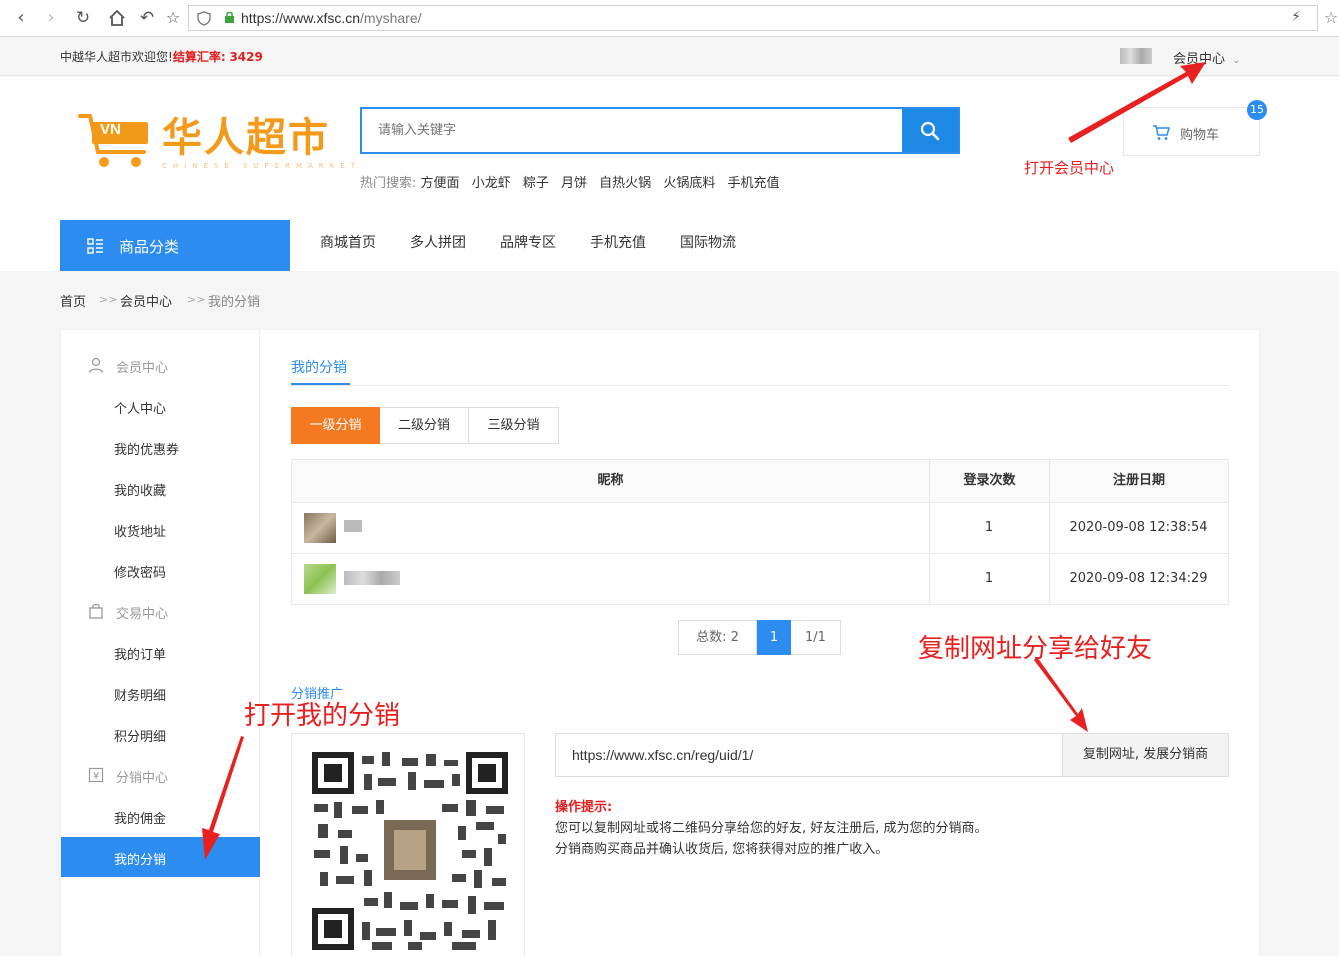  What do you see at coordinates (1138, 578) in the screenshot?
I see `row-date: 2020-09-08 12:34:29` at bounding box center [1138, 578].